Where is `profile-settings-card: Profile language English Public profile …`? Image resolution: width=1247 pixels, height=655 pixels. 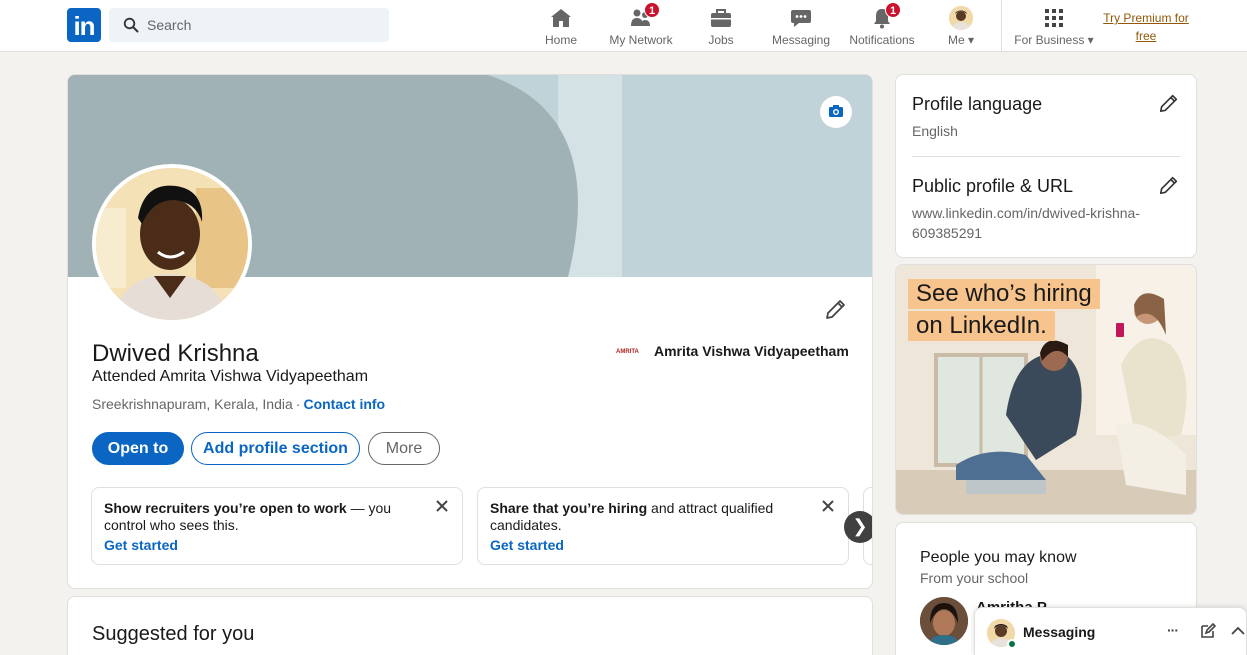
profile-settings-card: Profile language English Public profile … is located at coordinates (1046, 166).